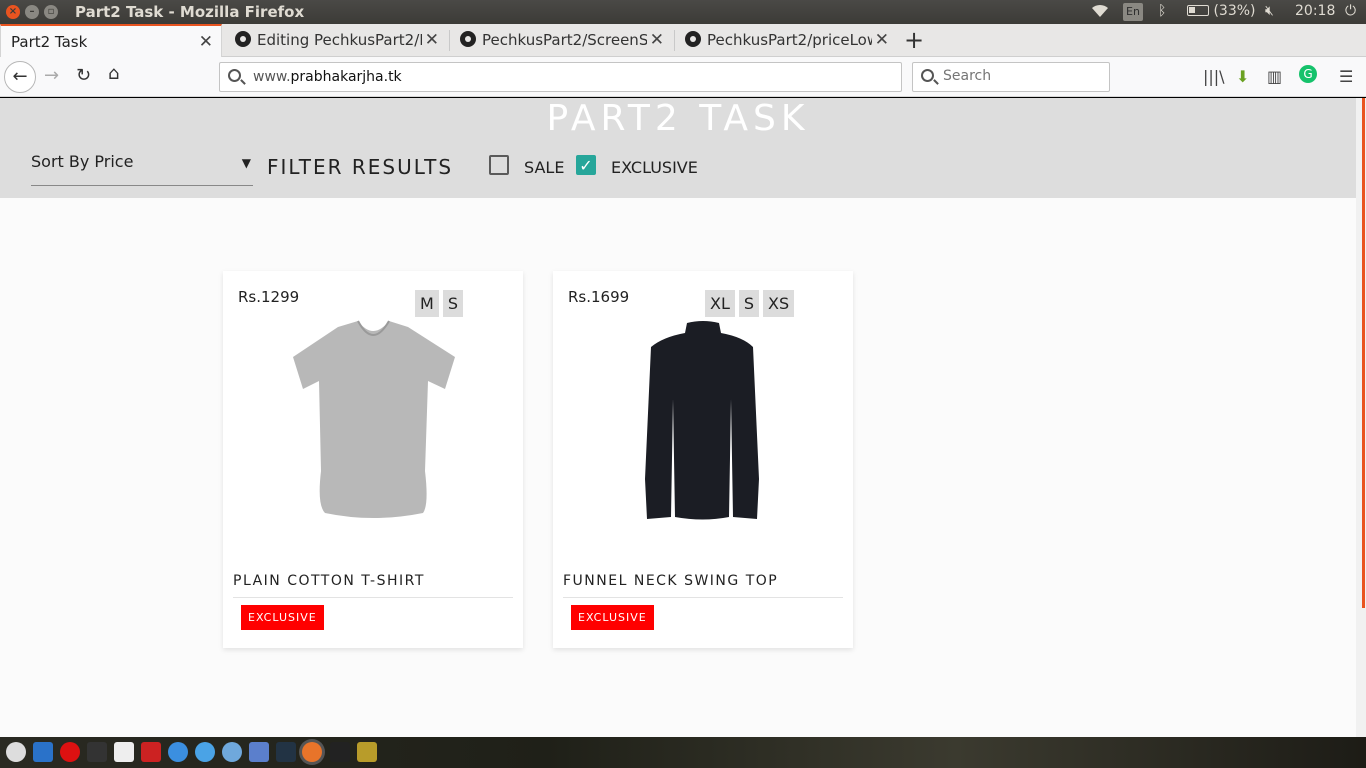 The height and width of the screenshot is (768, 1366). What do you see at coordinates (346, 77) in the screenshot?
I see `url-domain: prabhakarjha.tk` at bounding box center [346, 77].